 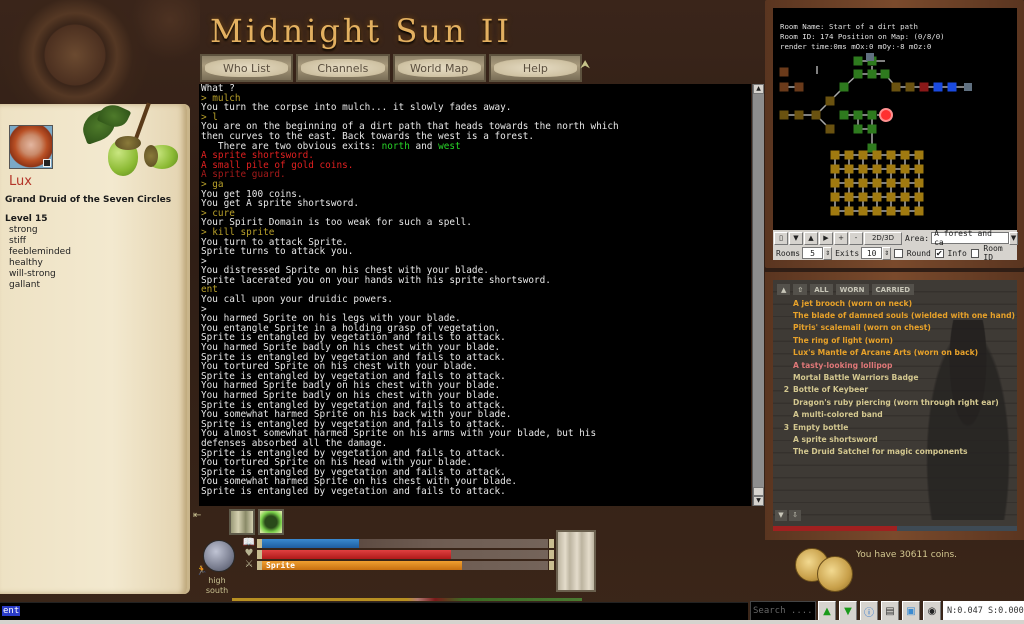 I want to click on channels-button: Channels, so click(x=343, y=68).